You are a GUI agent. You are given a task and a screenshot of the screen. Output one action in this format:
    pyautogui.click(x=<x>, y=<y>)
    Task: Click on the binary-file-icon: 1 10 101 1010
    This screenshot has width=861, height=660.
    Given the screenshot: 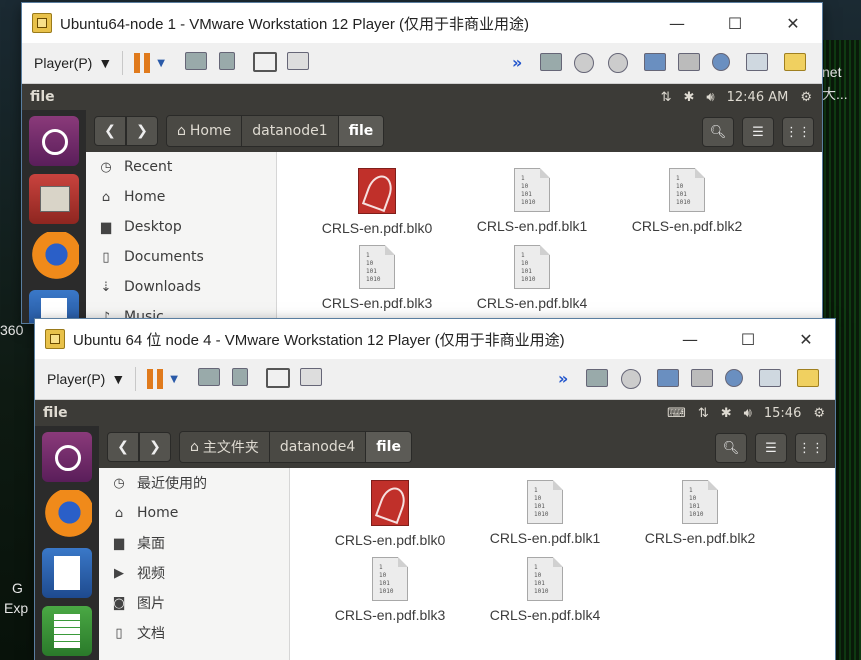 What is the action you would take?
    pyautogui.click(x=687, y=190)
    